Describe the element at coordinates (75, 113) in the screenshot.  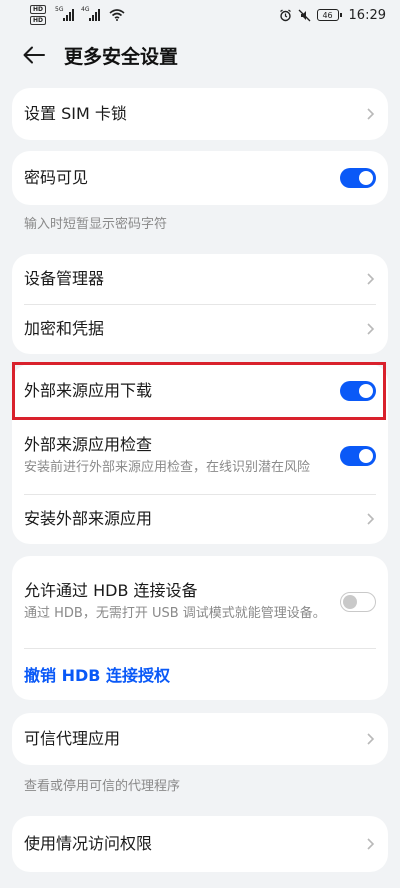
I see `sim-lock-label: 设置 SIM 卡锁` at that location.